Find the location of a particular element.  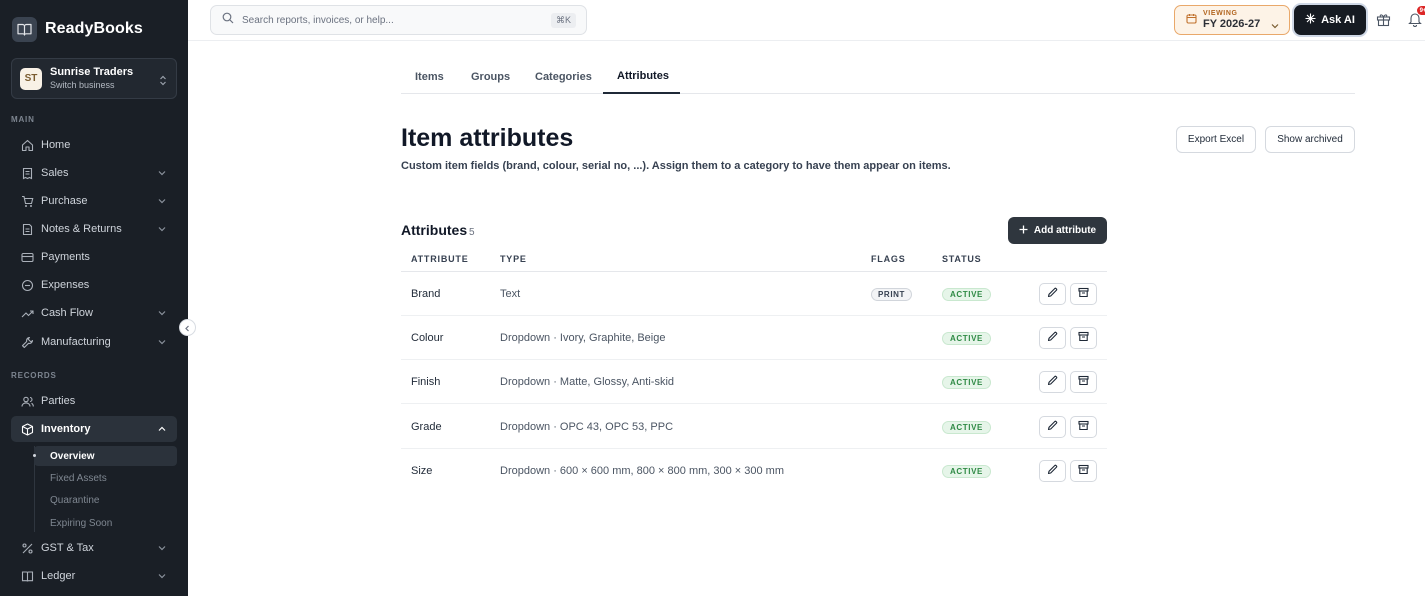

fiscal-year-selector: VIEWING FY 2026-27 is located at coordinates (1232, 20).